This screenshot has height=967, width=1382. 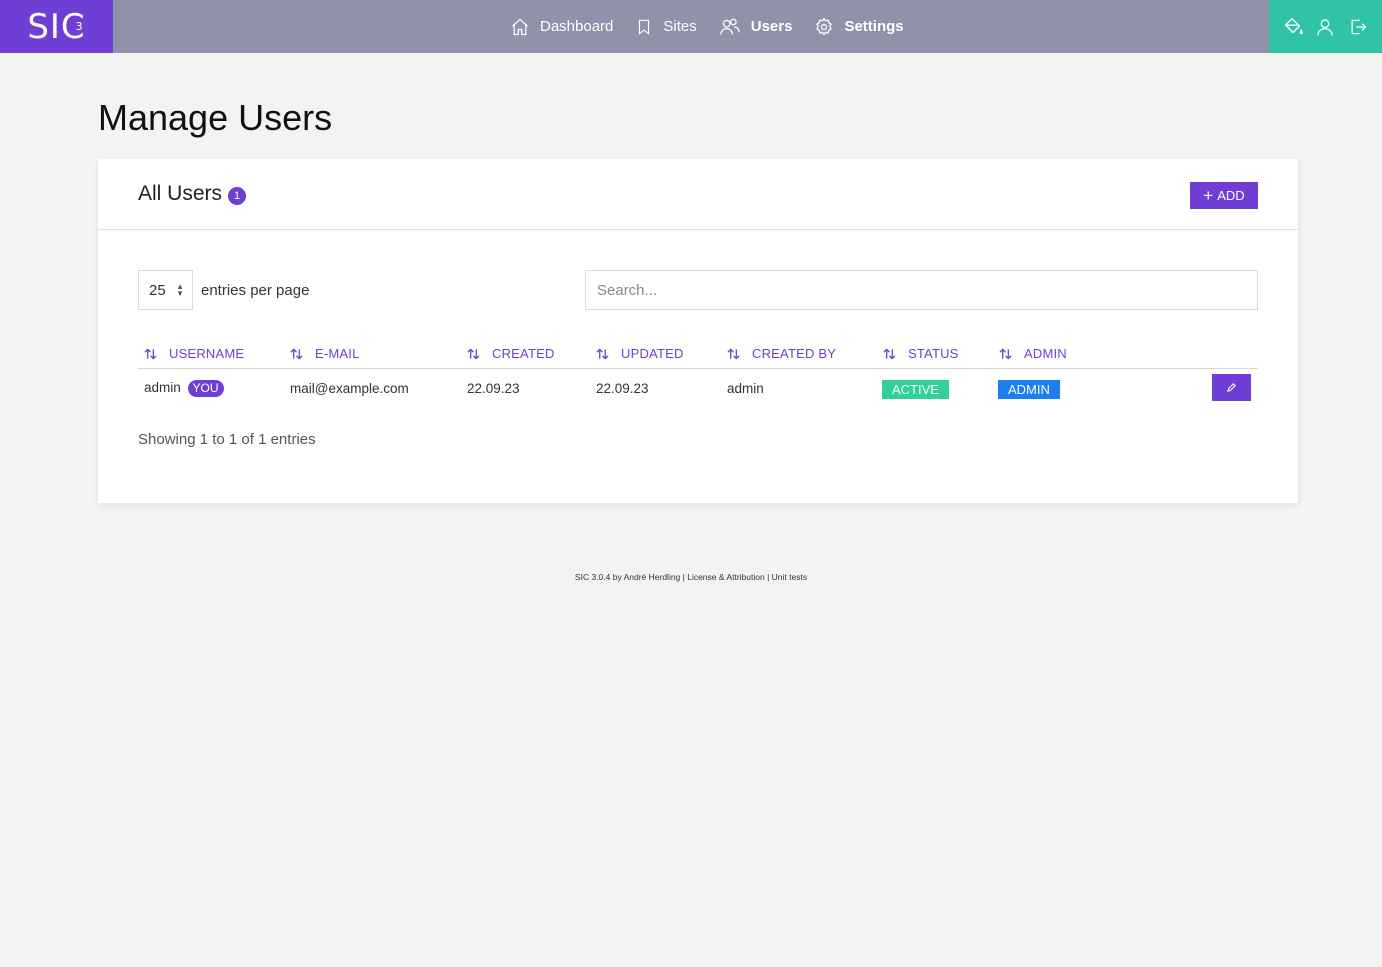 I want to click on column-header-admin: ADMIN, so click(x=1033, y=353).